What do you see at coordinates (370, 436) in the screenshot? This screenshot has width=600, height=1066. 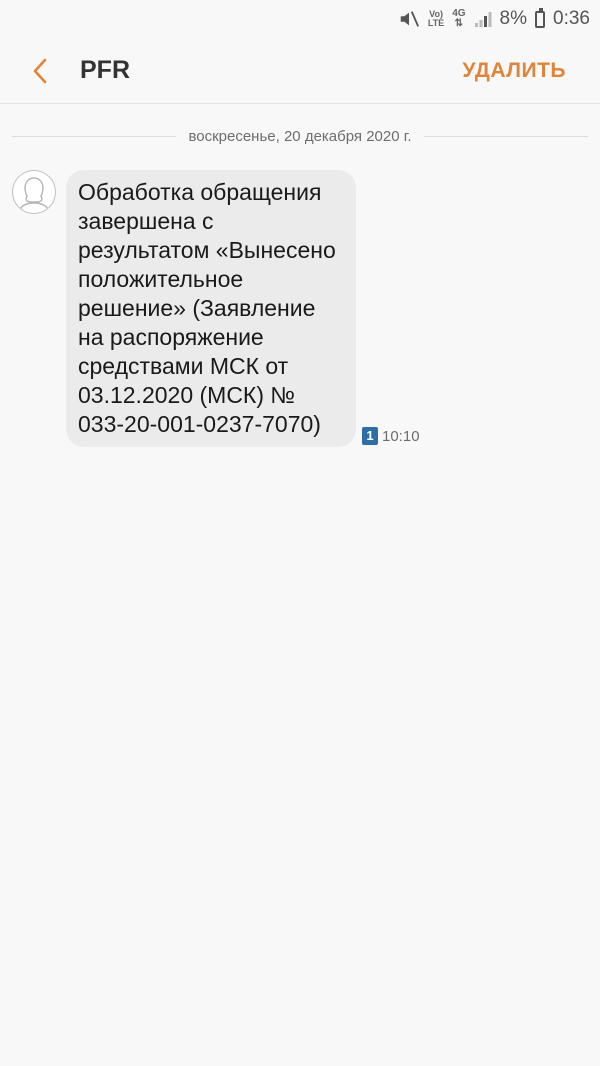 I see `sim-badge: 1` at bounding box center [370, 436].